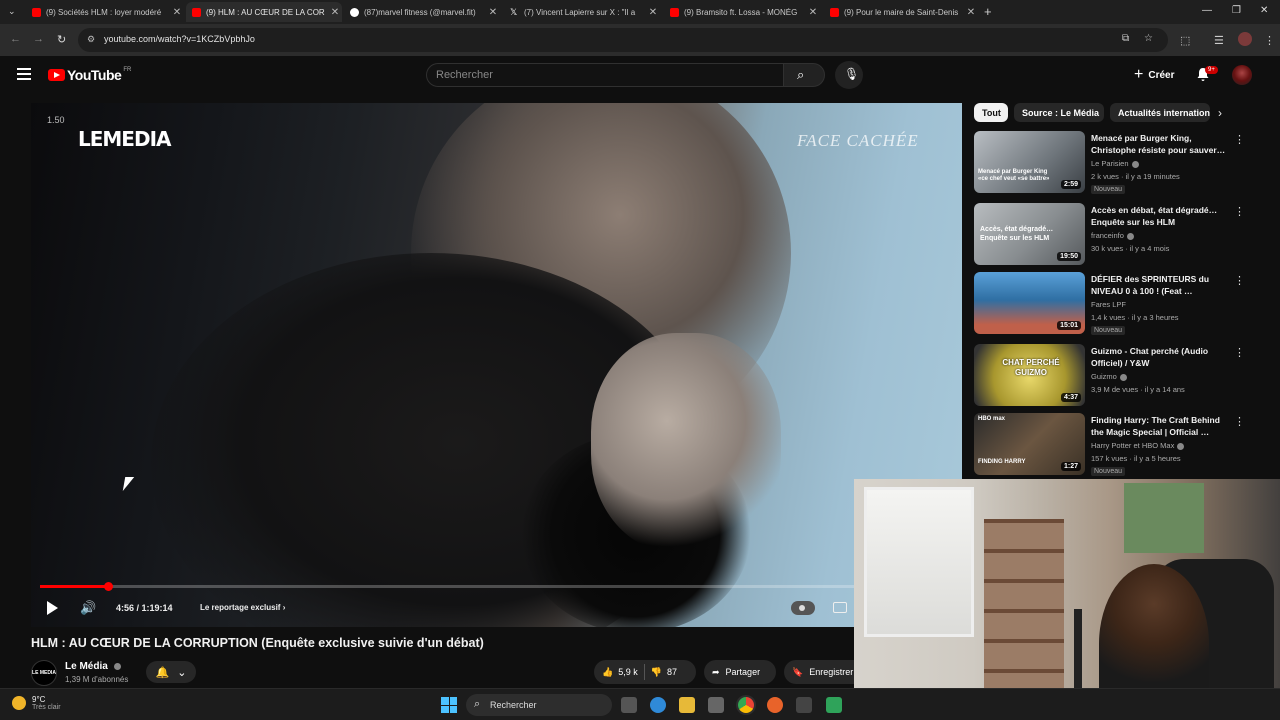 The width and height of the screenshot is (1280, 720). What do you see at coordinates (1245, 39) in the screenshot?
I see `profile-avatar` at bounding box center [1245, 39].